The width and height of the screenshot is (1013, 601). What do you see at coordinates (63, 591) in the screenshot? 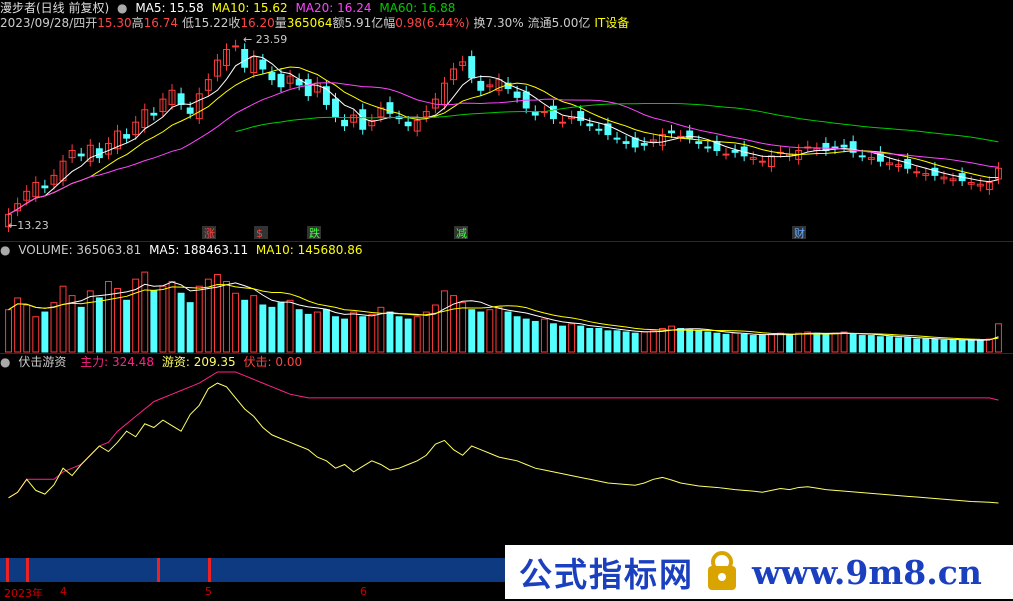
I see `xaxis-label: 4` at bounding box center [63, 591].